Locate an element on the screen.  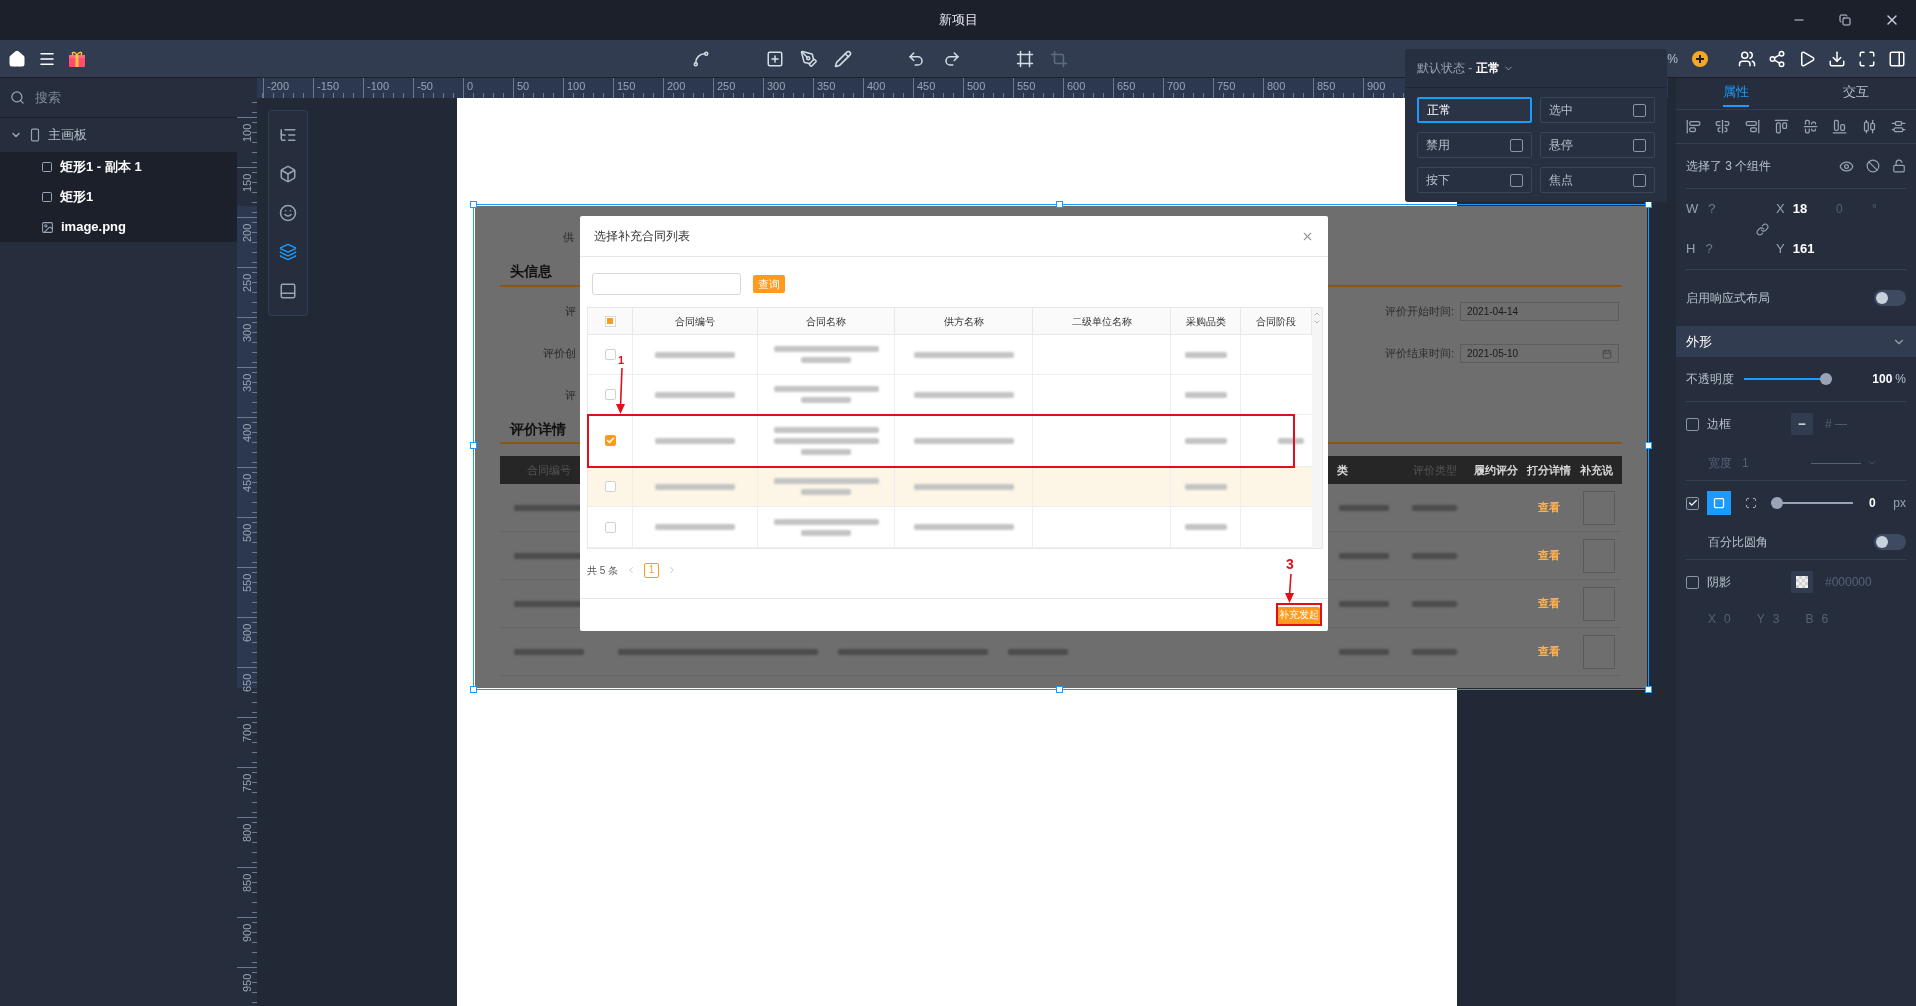
eye-icon is located at coordinates (1846, 166).